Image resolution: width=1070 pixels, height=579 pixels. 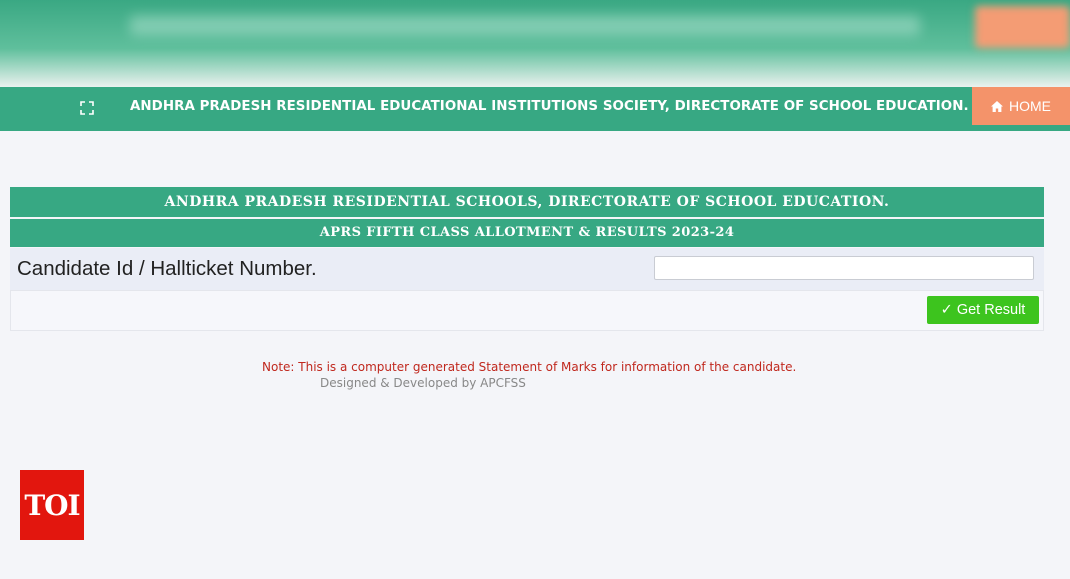 What do you see at coordinates (525, 26) in the screenshot?
I see `blurred-banner-text` at bounding box center [525, 26].